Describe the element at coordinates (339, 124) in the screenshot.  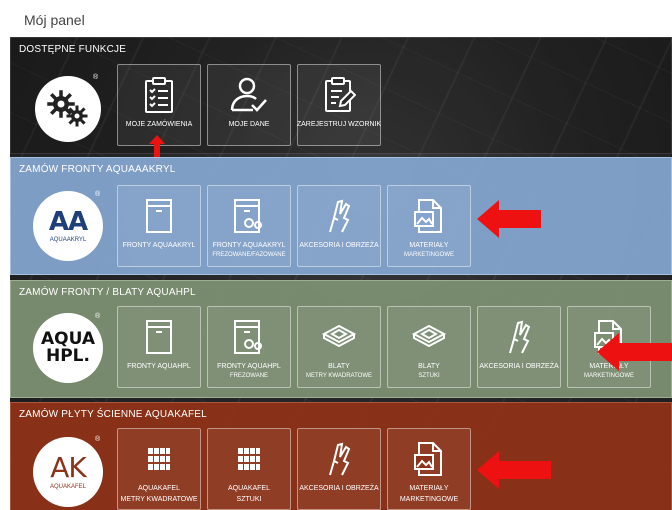
I see `tile-label: ZAREJESTRUJ WZORNIK` at that location.